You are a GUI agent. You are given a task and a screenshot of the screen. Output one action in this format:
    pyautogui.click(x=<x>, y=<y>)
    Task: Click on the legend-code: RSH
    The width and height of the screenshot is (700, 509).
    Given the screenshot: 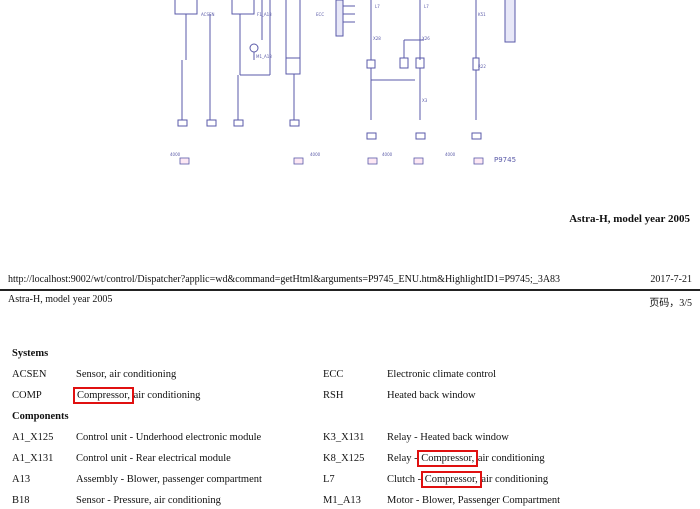 What is the action you would take?
    pyautogui.click(x=333, y=395)
    